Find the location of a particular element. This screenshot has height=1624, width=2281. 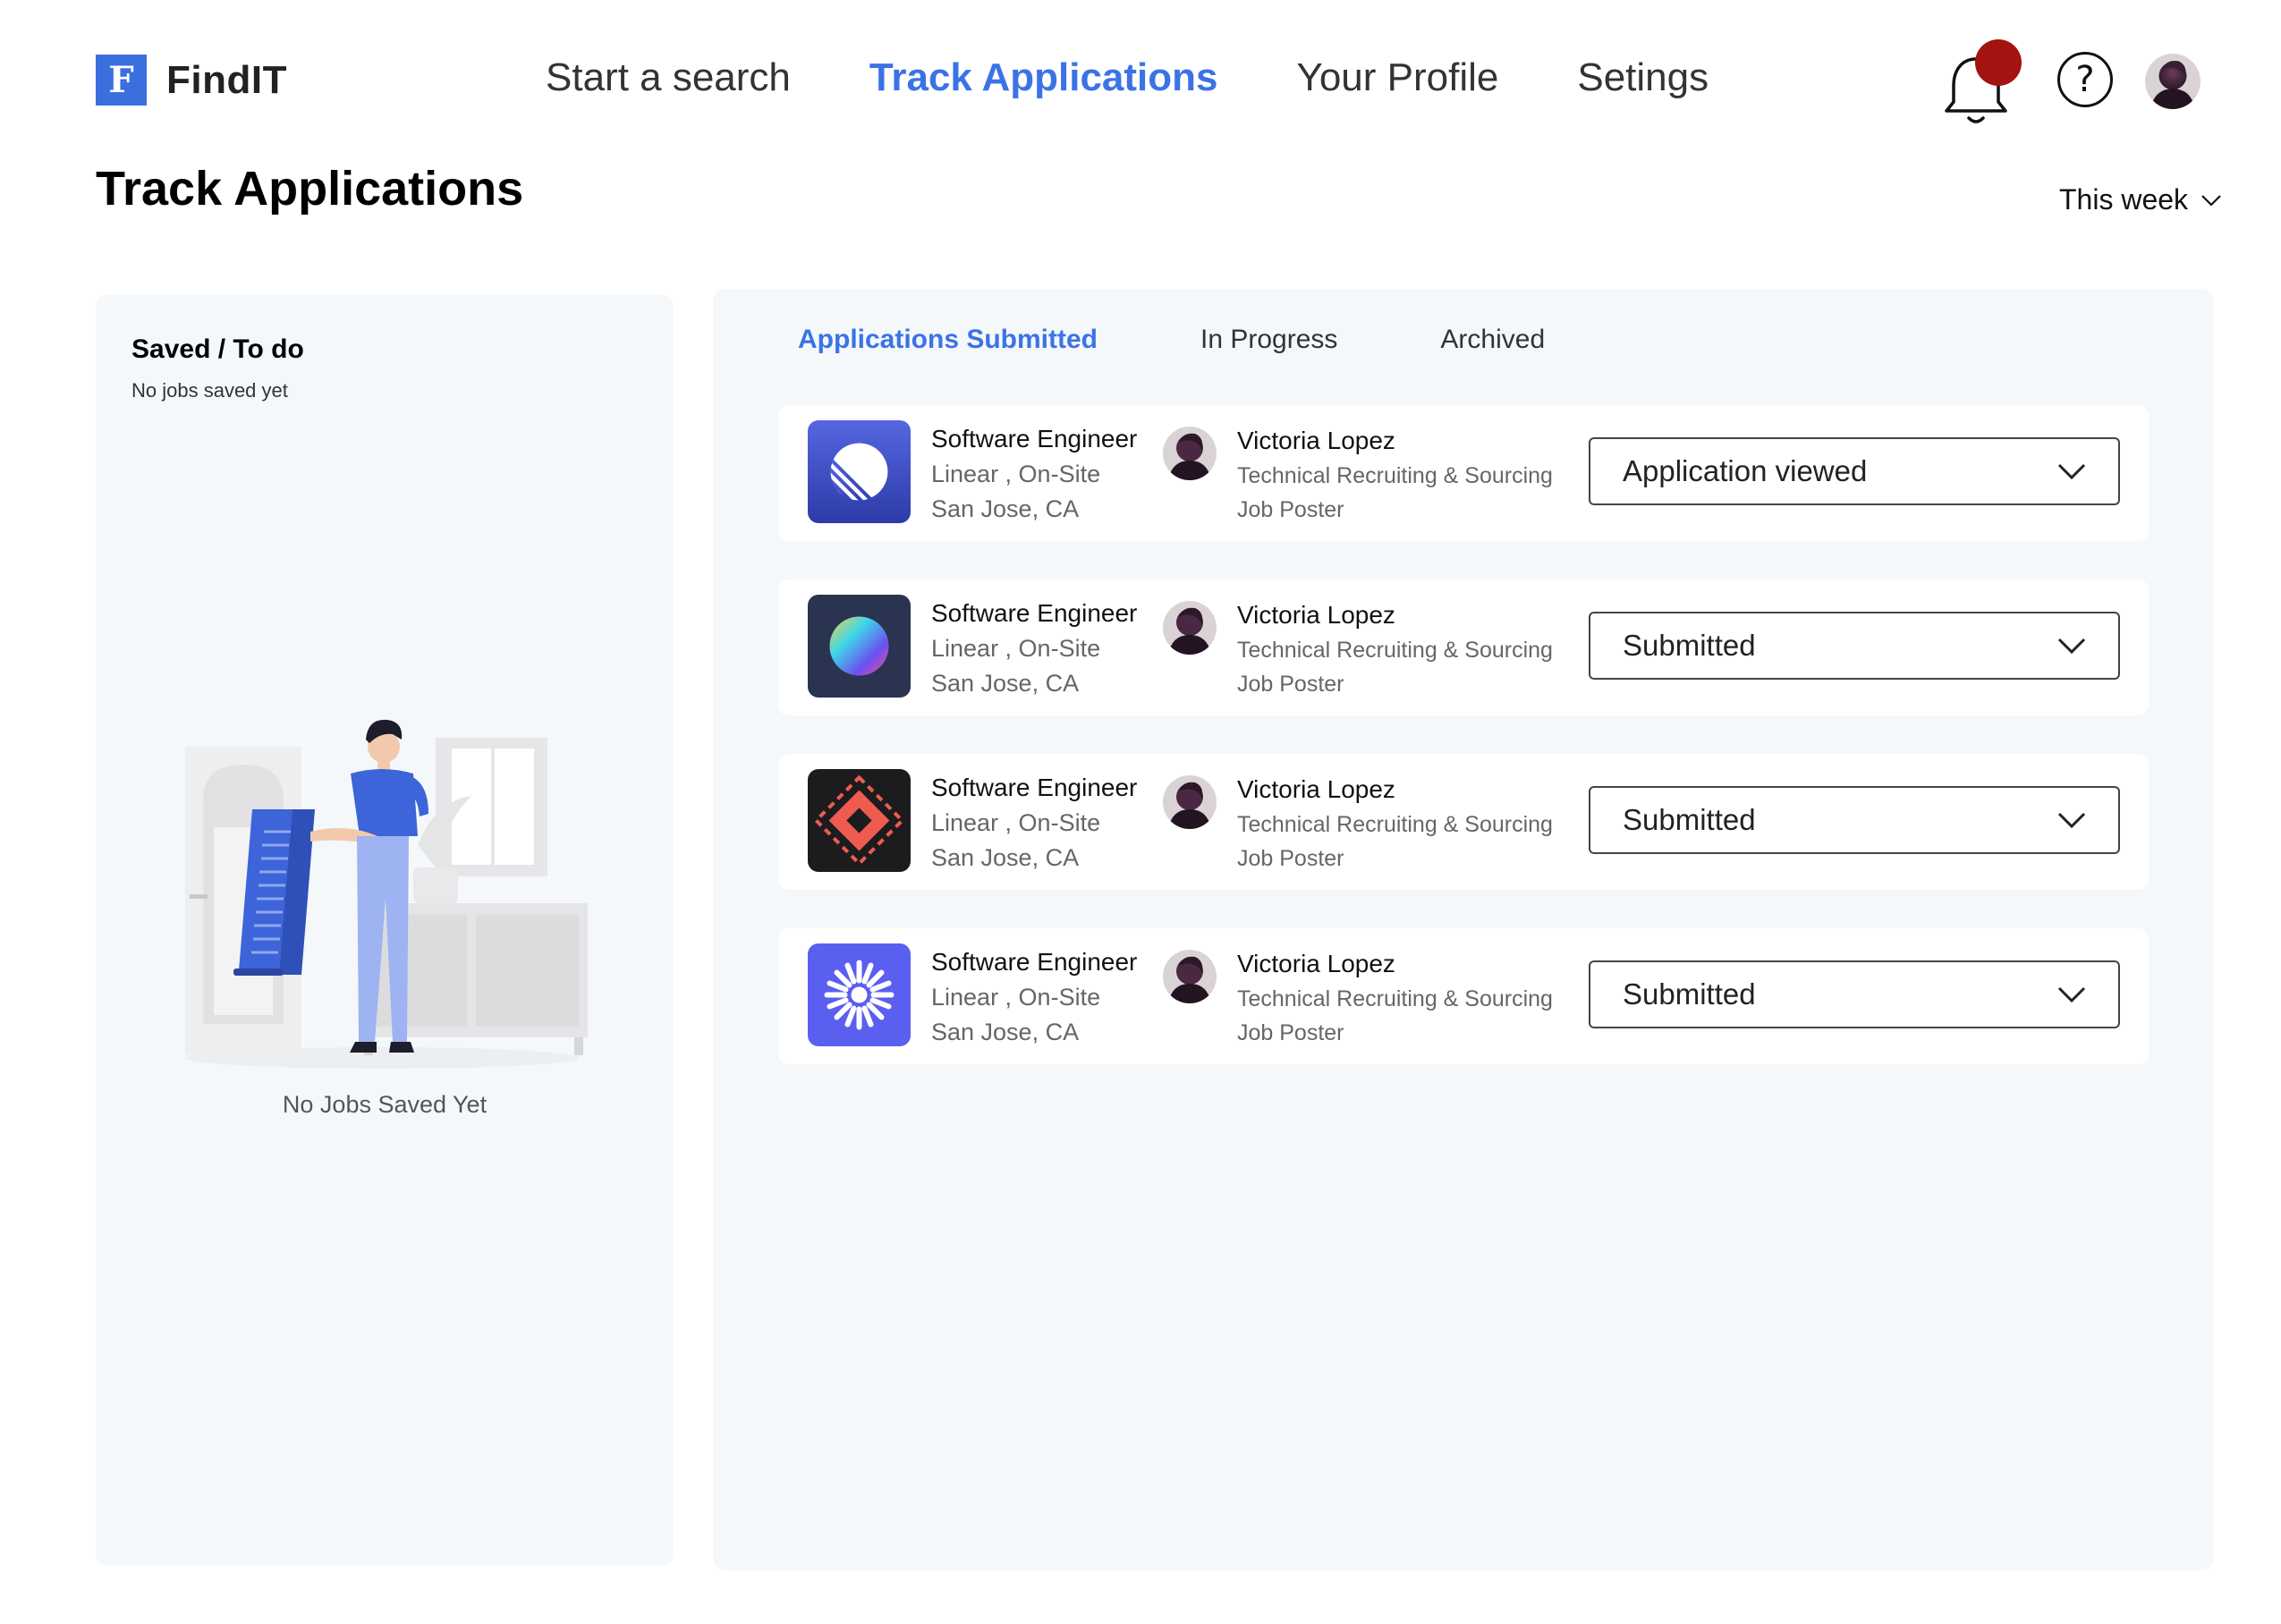

period-filter-dropdown: This week is located at coordinates (2140, 199).